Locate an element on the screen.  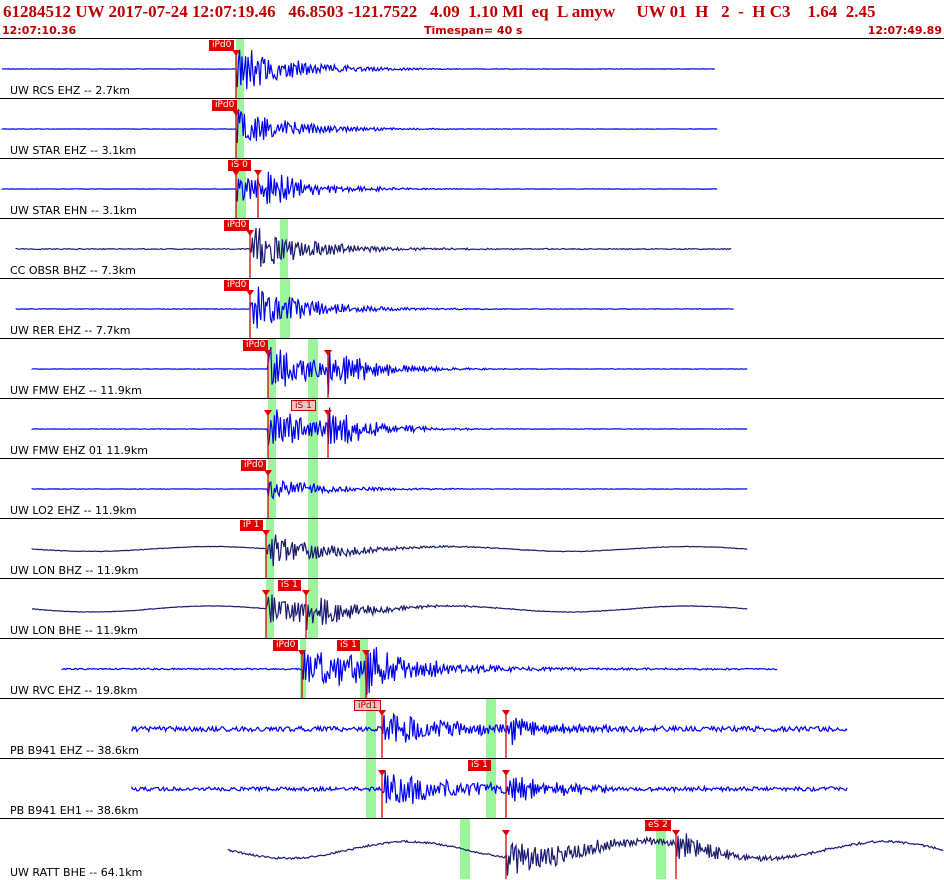
trace-panel-obsr-bhz: iPd0 CC OBSR BHZ -- 7.3km is located at coordinates (472, 248).